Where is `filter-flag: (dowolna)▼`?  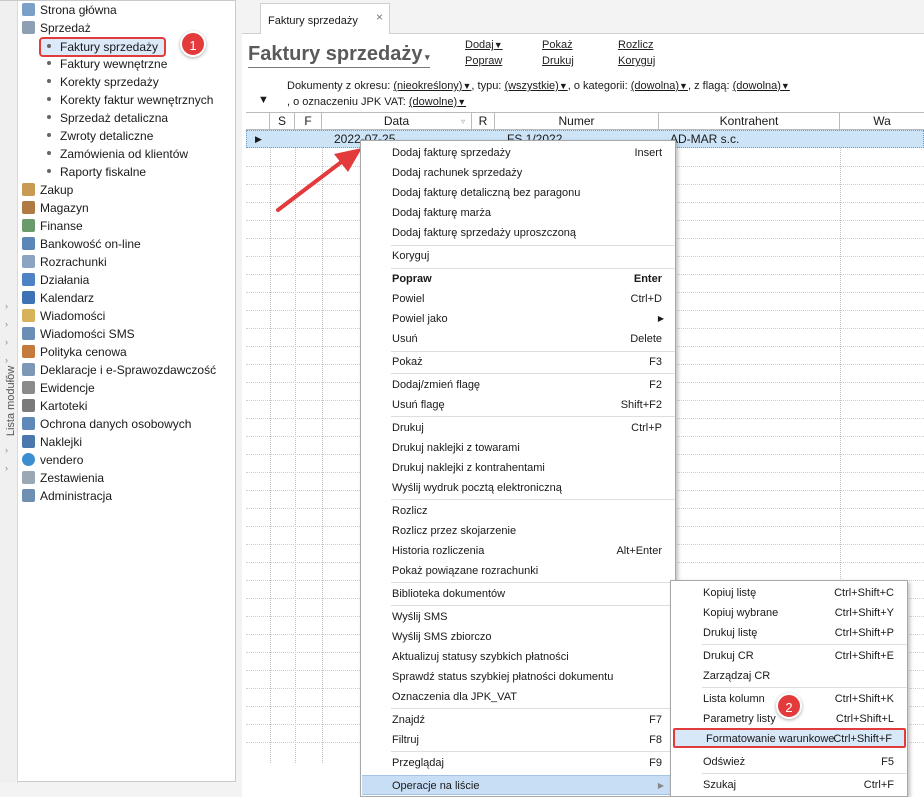 filter-flag: (dowolna)▼ is located at coordinates (761, 86).